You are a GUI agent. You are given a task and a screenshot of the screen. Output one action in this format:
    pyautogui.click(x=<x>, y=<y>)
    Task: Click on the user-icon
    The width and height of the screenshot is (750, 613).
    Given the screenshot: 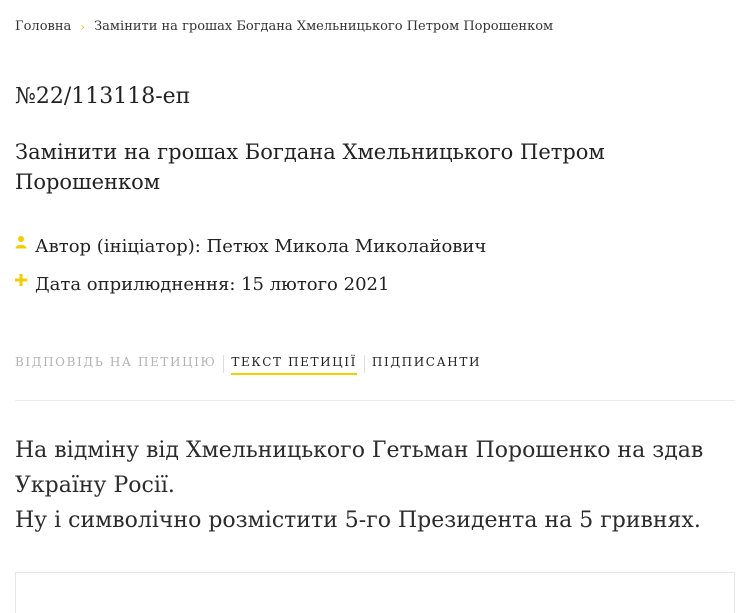 What is the action you would take?
    pyautogui.click(x=21, y=241)
    